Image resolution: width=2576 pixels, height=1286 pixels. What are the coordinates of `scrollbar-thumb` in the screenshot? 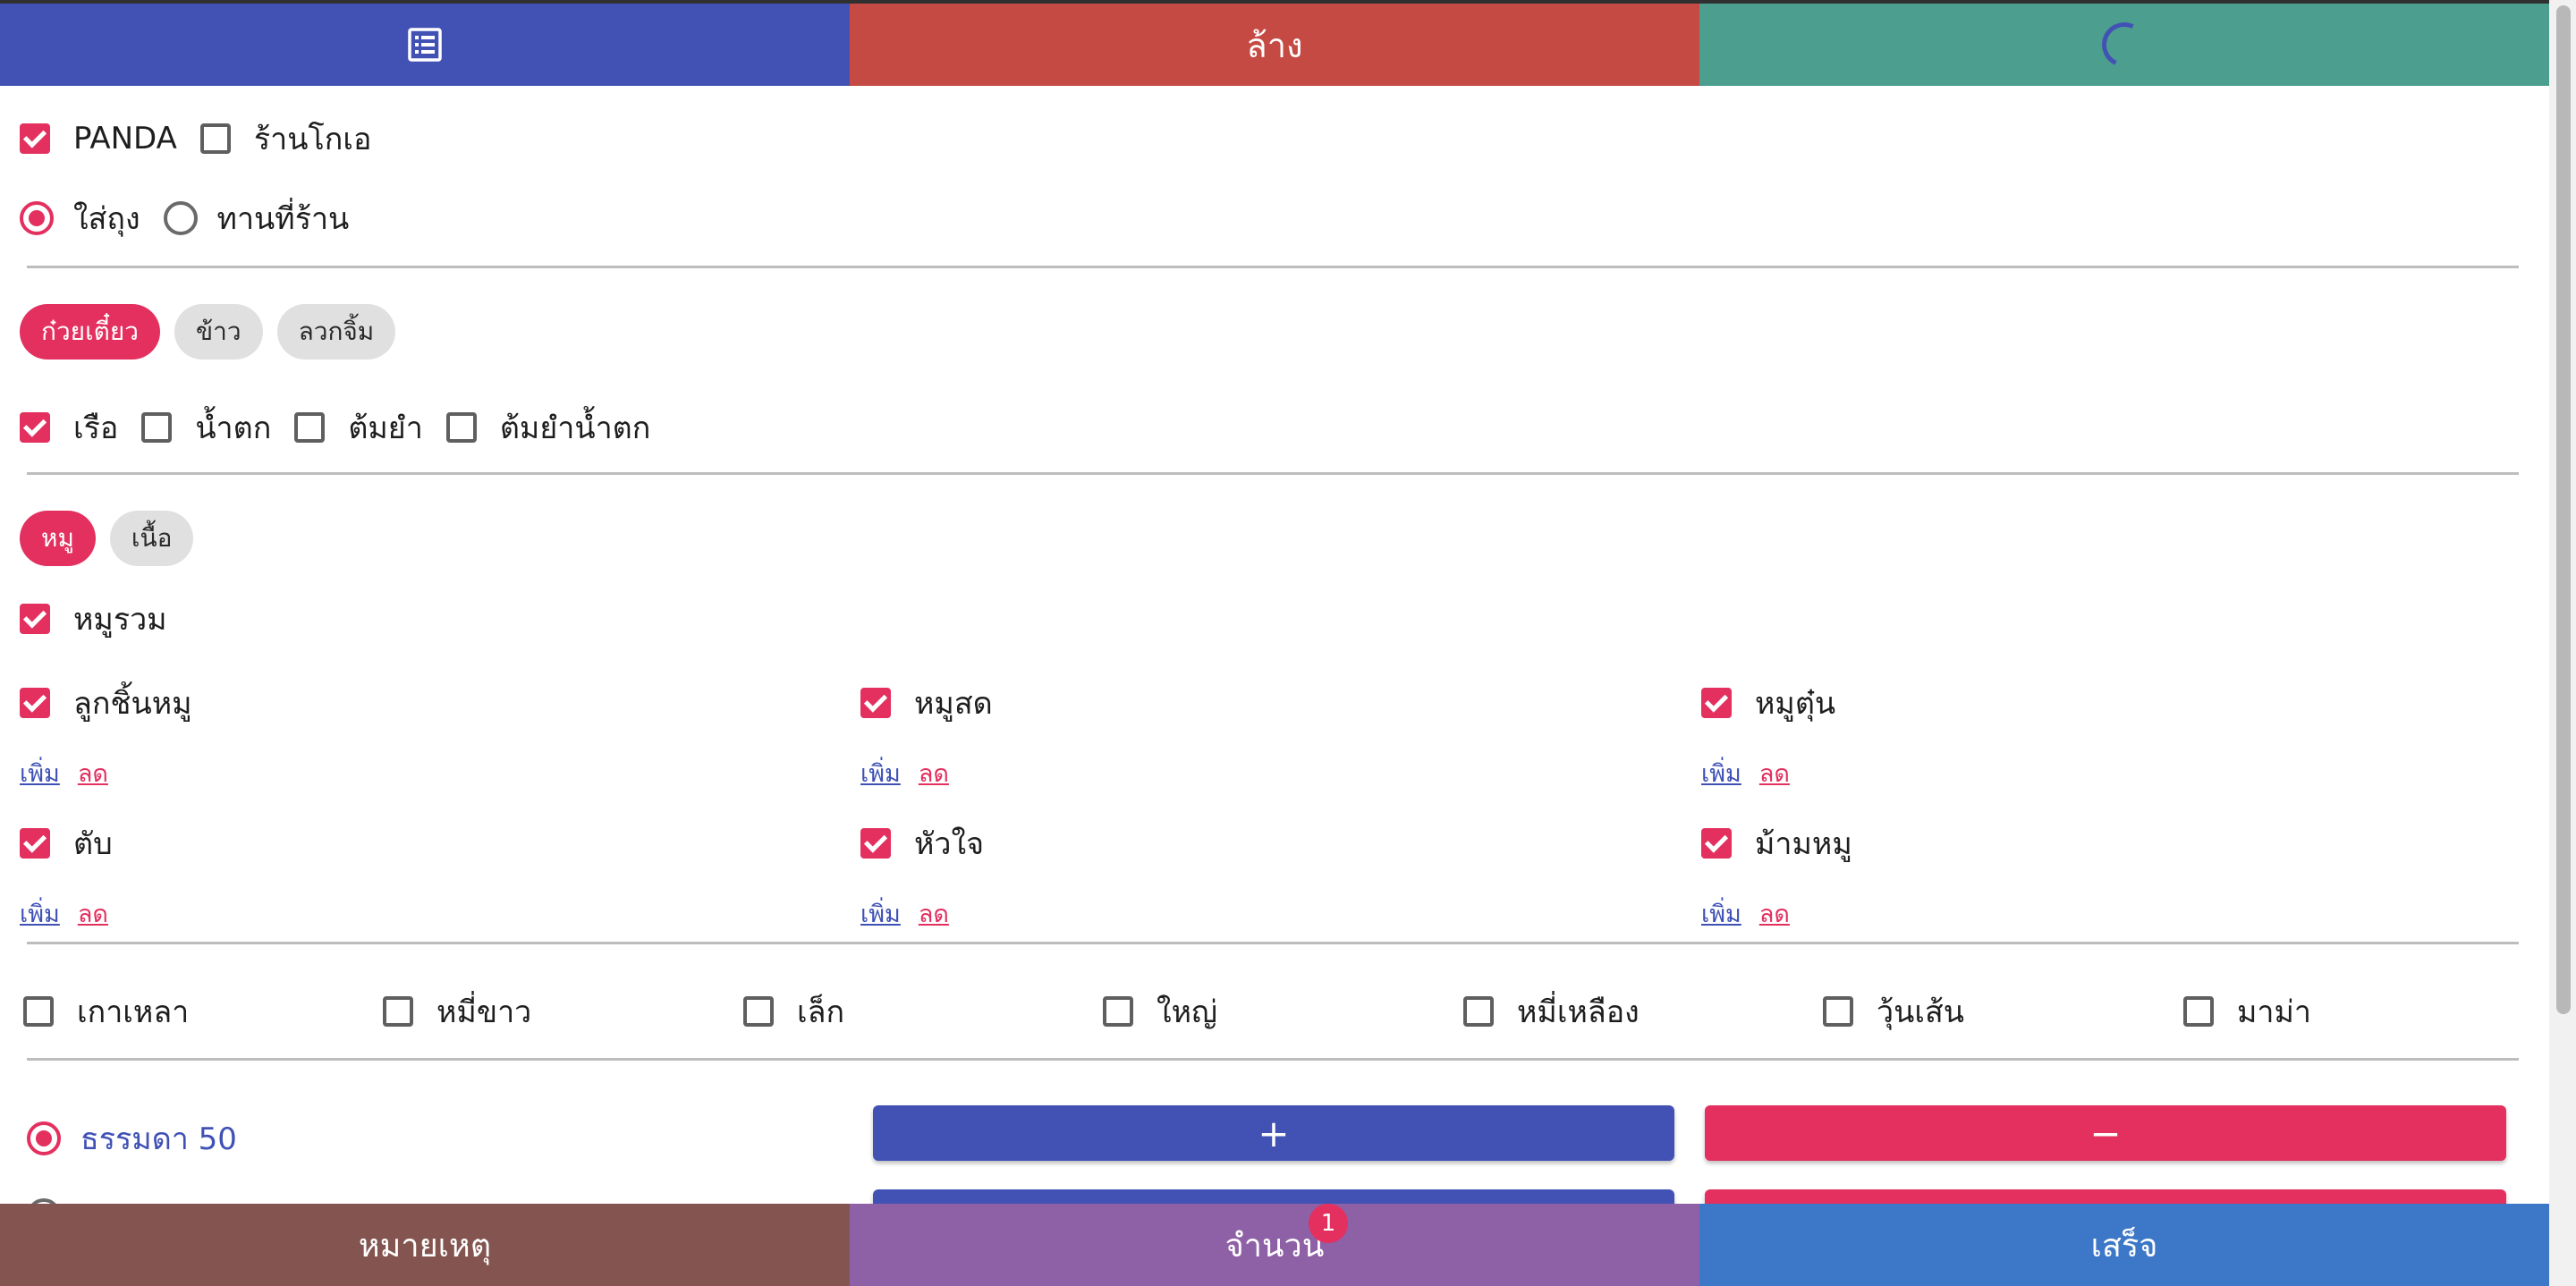 It's located at (2563, 509).